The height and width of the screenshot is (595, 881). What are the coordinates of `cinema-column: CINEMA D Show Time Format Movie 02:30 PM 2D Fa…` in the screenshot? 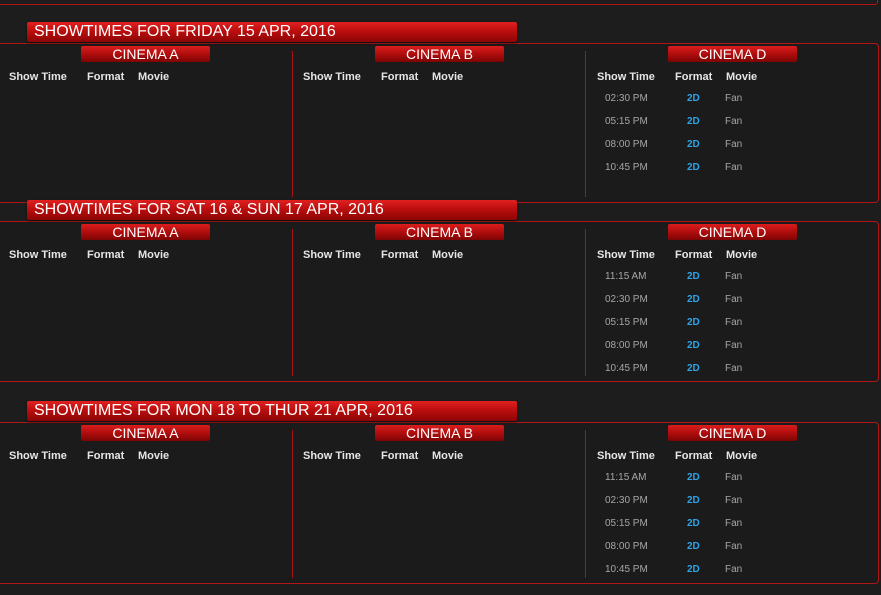 It's located at (735, 123).